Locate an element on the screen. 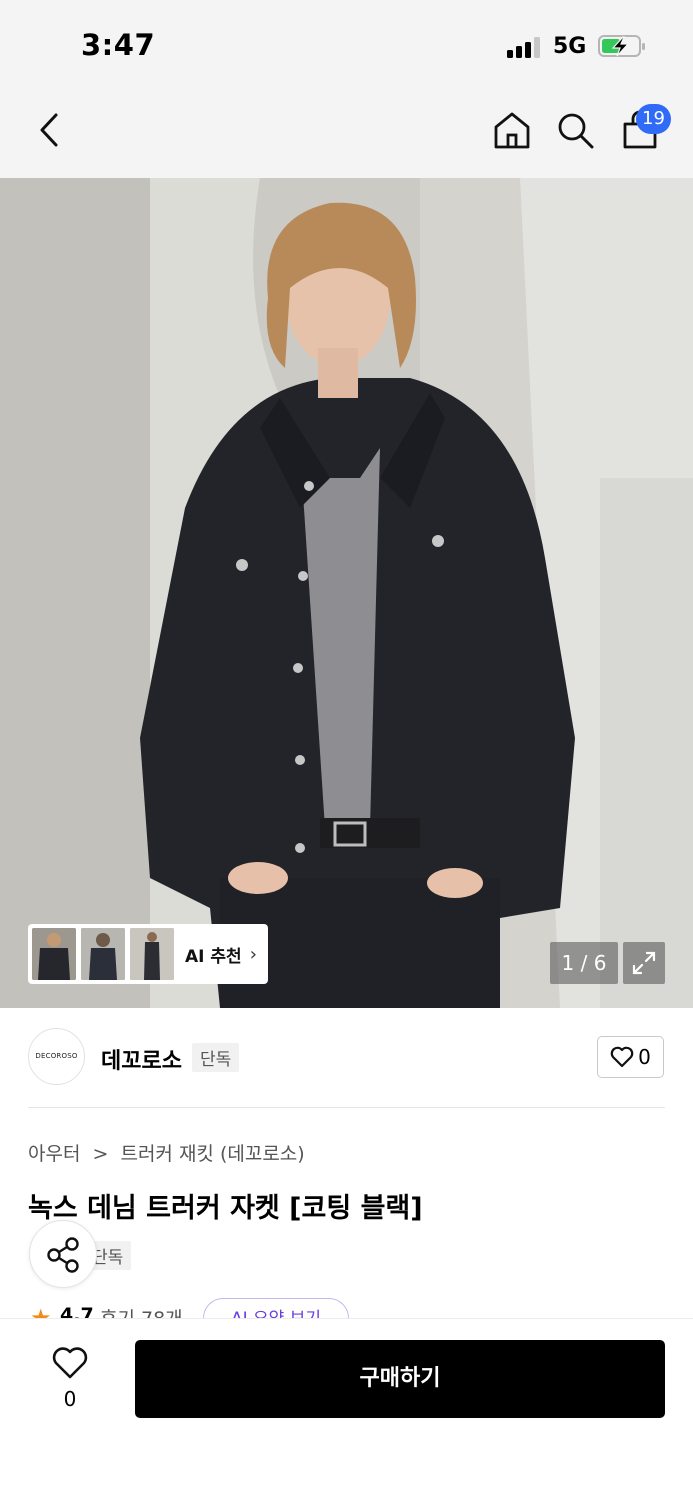  brand-like-count: 0 is located at coordinates (644, 1057).